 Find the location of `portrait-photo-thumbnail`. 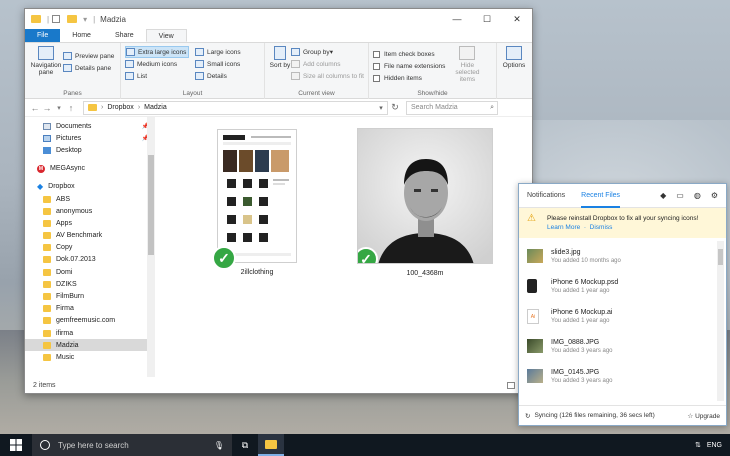

portrait-photo-thumbnail is located at coordinates (425, 196).